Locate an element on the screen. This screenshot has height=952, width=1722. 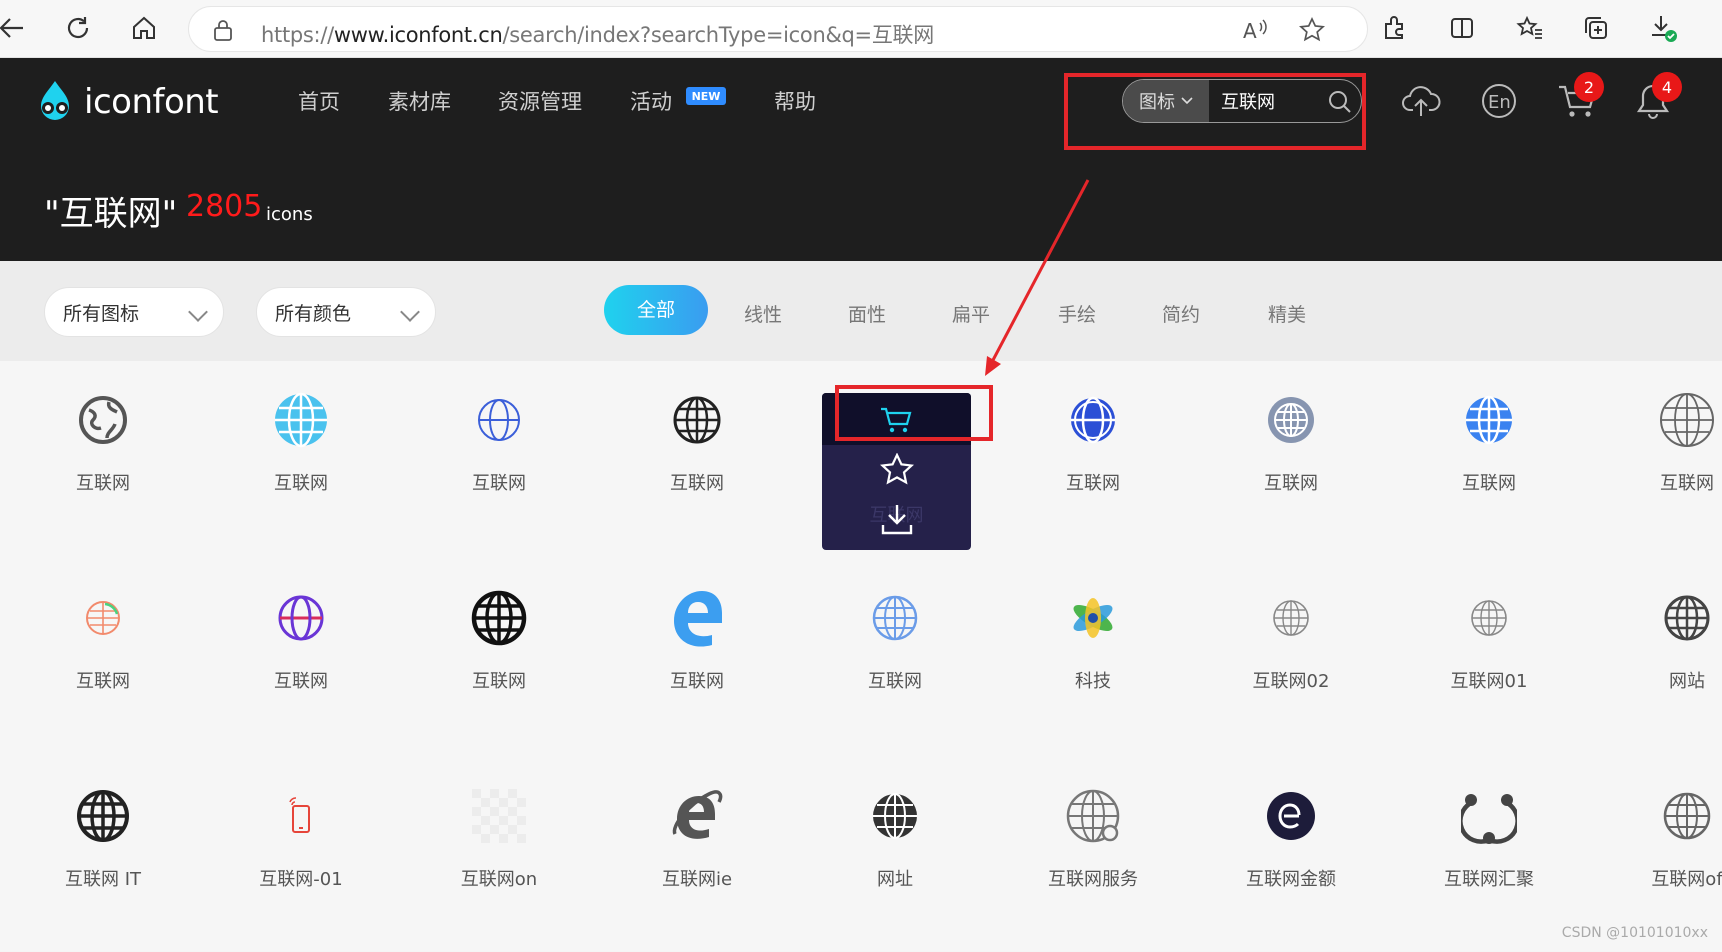
search-highlight-box is located at coordinates (1215, 111).